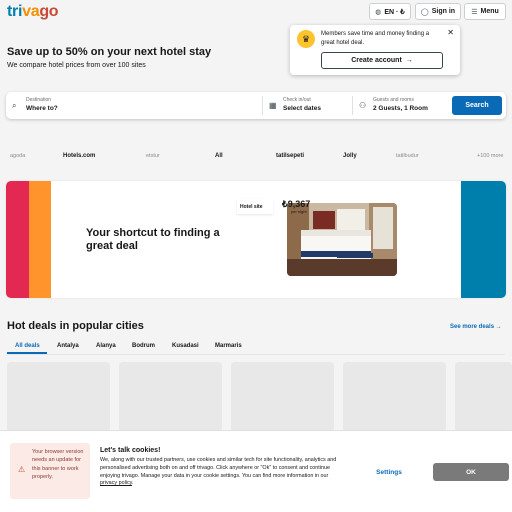 This screenshot has width=512, height=512. What do you see at coordinates (378, 12) in the screenshot?
I see `globe-icon: ◍` at bounding box center [378, 12].